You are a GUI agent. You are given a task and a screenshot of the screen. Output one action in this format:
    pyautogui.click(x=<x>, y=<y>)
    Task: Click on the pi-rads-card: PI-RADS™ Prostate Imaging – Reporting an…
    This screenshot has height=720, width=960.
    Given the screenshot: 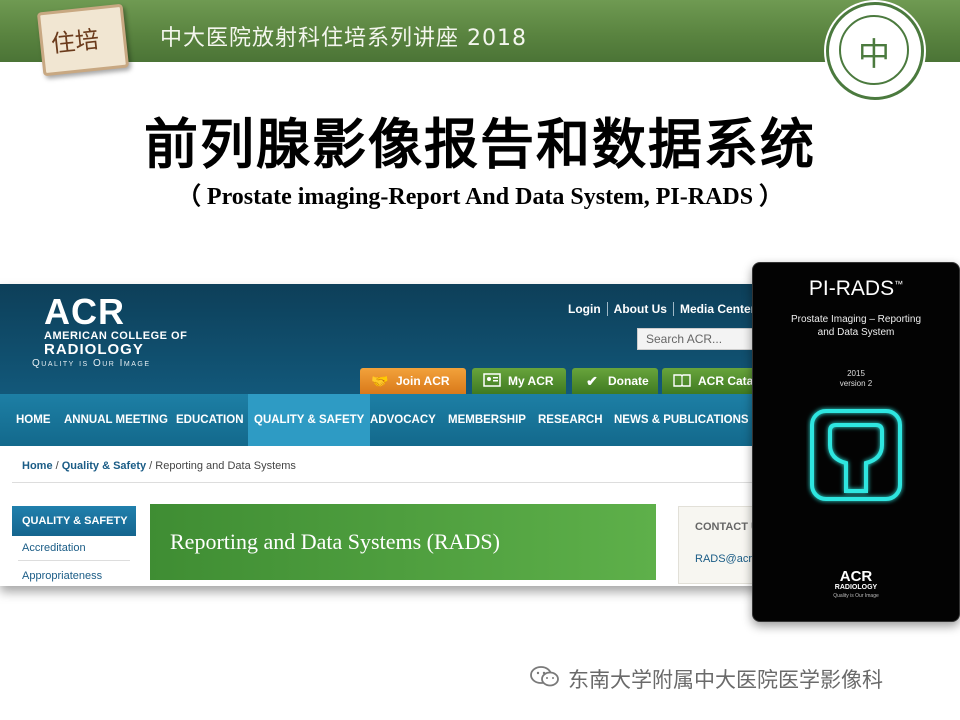 What is the action you would take?
    pyautogui.click(x=856, y=442)
    